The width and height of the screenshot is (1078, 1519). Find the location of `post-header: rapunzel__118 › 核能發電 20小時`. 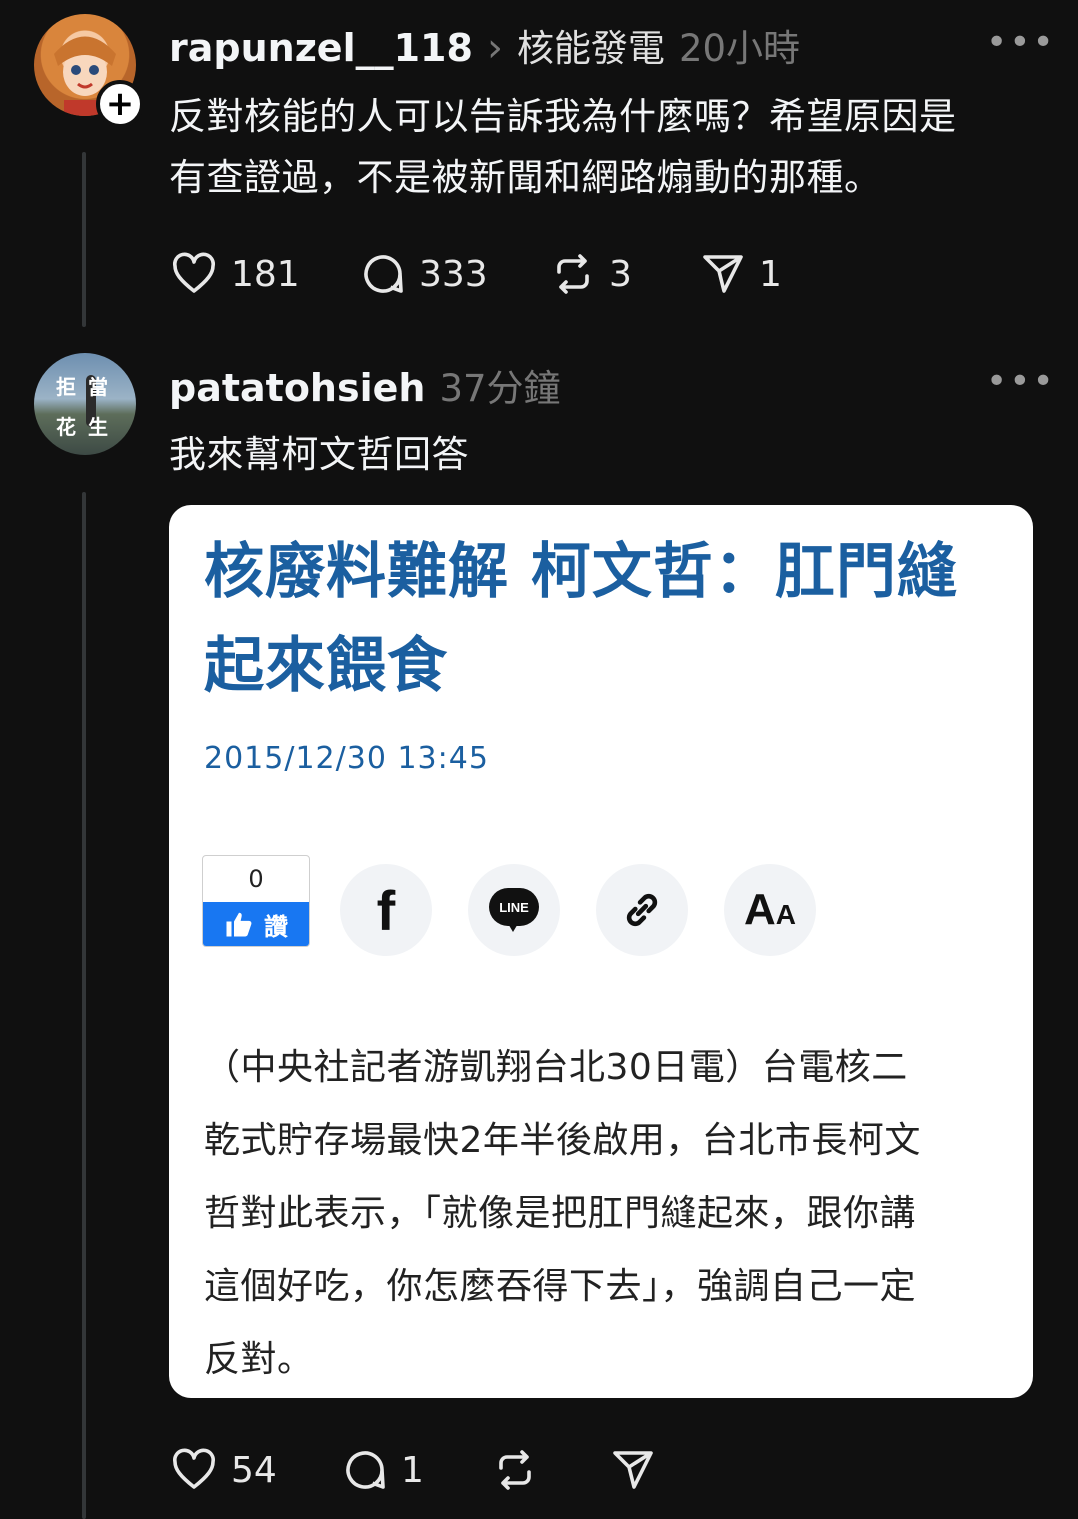

post-header: rapunzel__118 › 核能發電 20小時 is located at coordinates (484, 45).